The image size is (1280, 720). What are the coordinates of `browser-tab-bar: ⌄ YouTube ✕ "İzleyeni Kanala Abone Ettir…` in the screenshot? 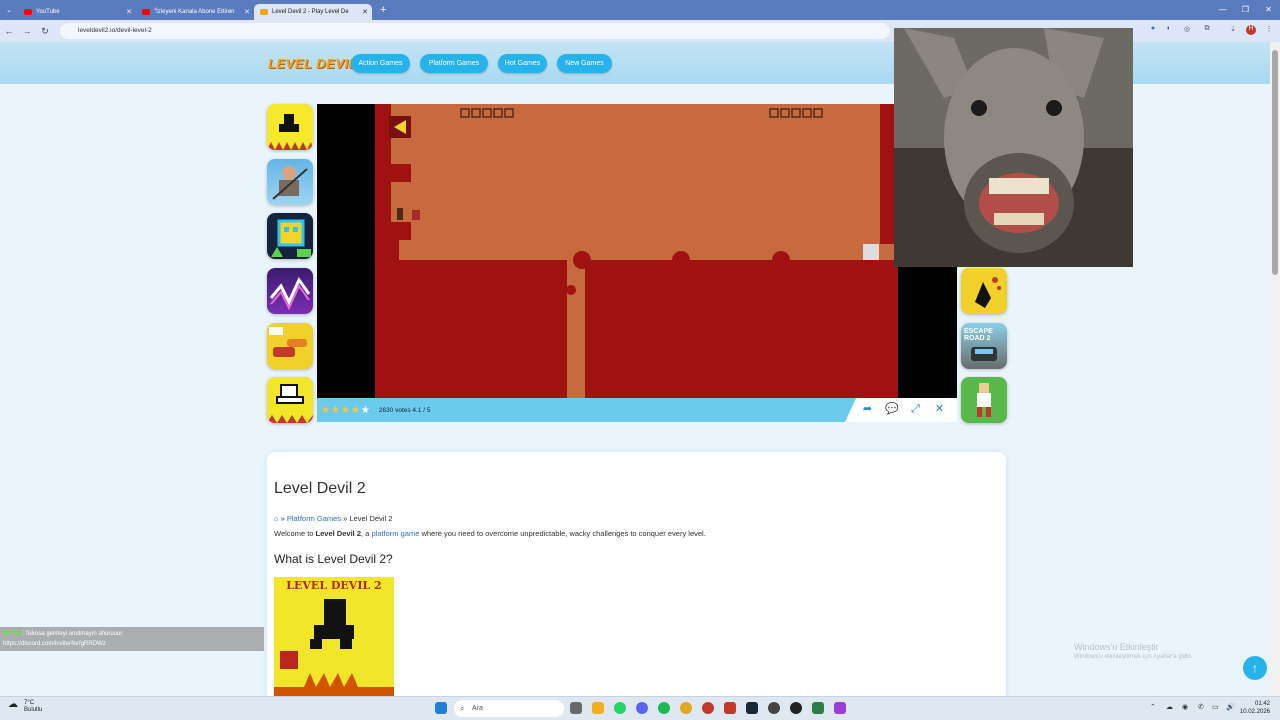 It's located at (640, 10).